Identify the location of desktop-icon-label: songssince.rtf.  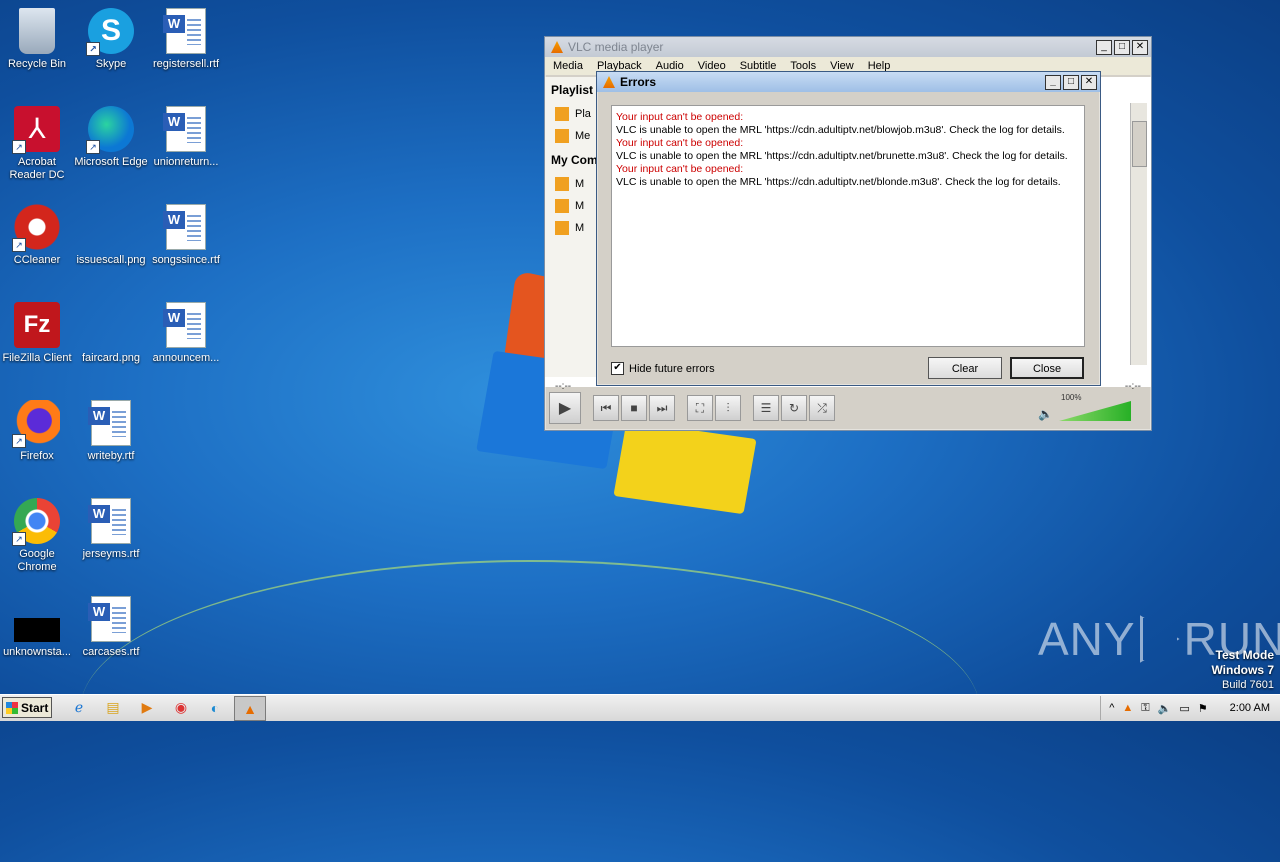
(186, 260).